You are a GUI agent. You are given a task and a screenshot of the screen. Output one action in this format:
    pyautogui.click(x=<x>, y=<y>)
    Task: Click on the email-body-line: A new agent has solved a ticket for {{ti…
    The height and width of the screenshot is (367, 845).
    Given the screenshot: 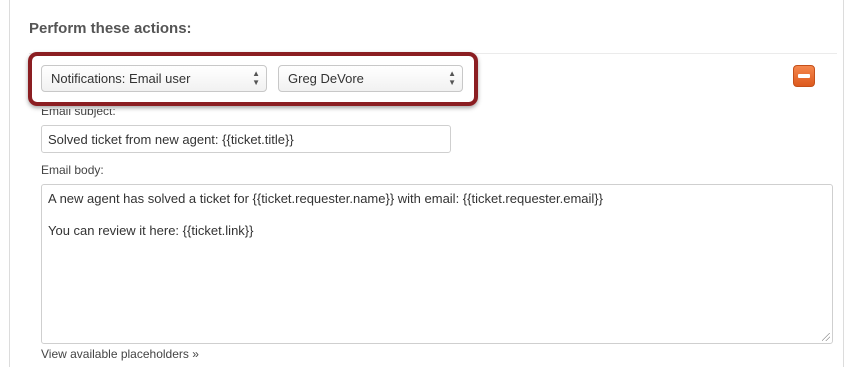 What is the action you would take?
    pyautogui.click(x=325, y=198)
    